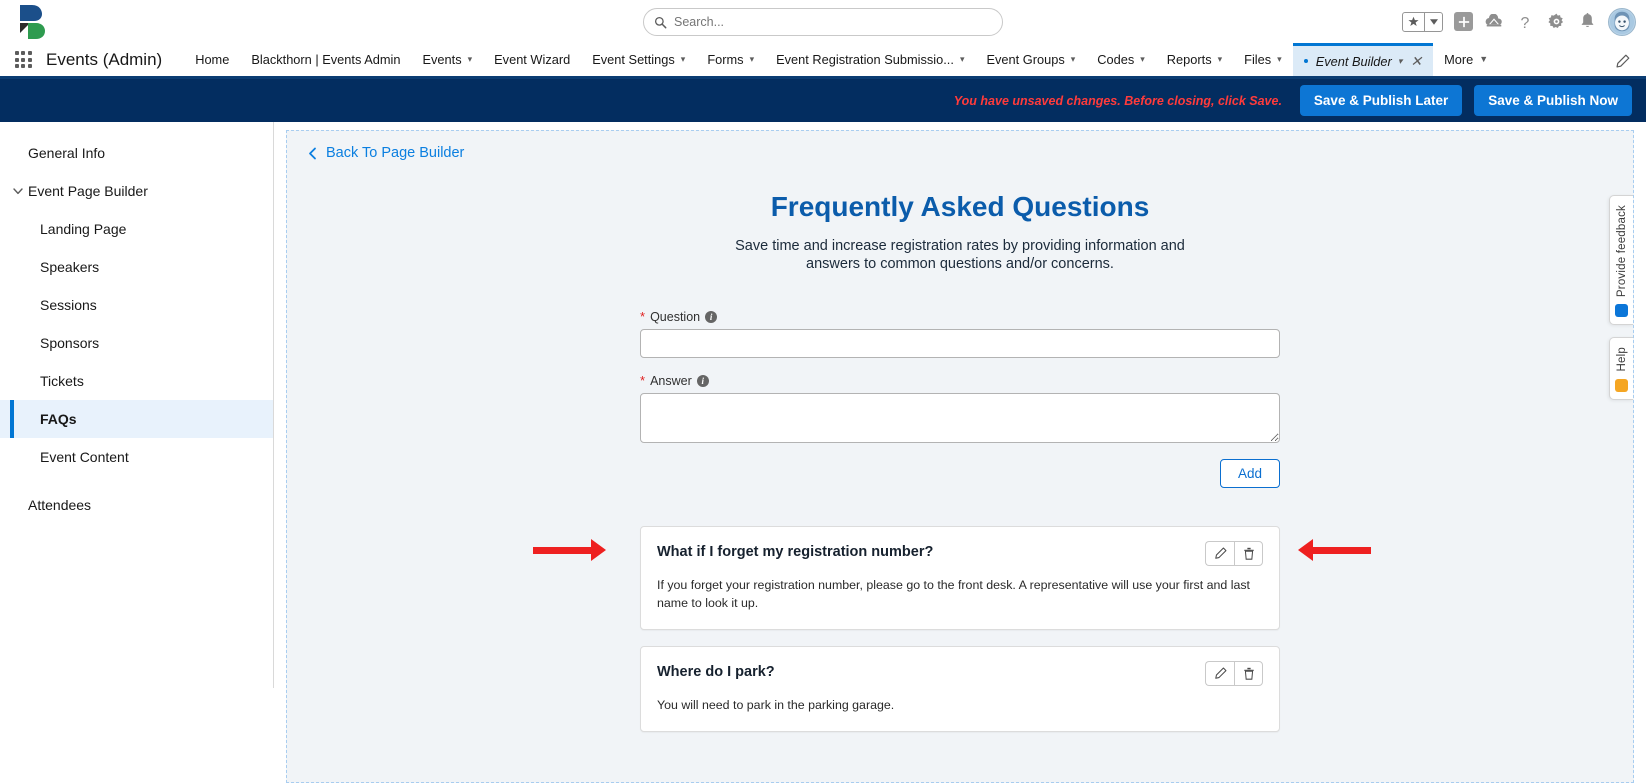  What do you see at coordinates (569, 550) in the screenshot?
I see `annotation-arrow-left` at bounding box center [569, 550].